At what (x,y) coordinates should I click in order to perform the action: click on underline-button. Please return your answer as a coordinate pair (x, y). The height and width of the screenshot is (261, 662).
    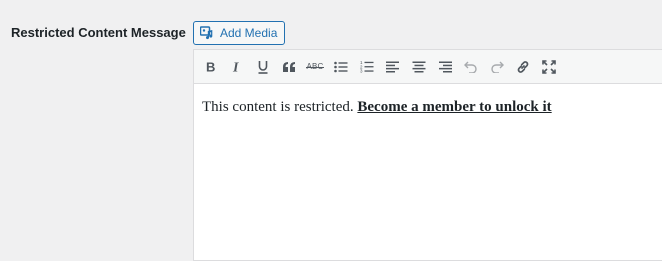
    Looking at the image, I should click on (263, 67).